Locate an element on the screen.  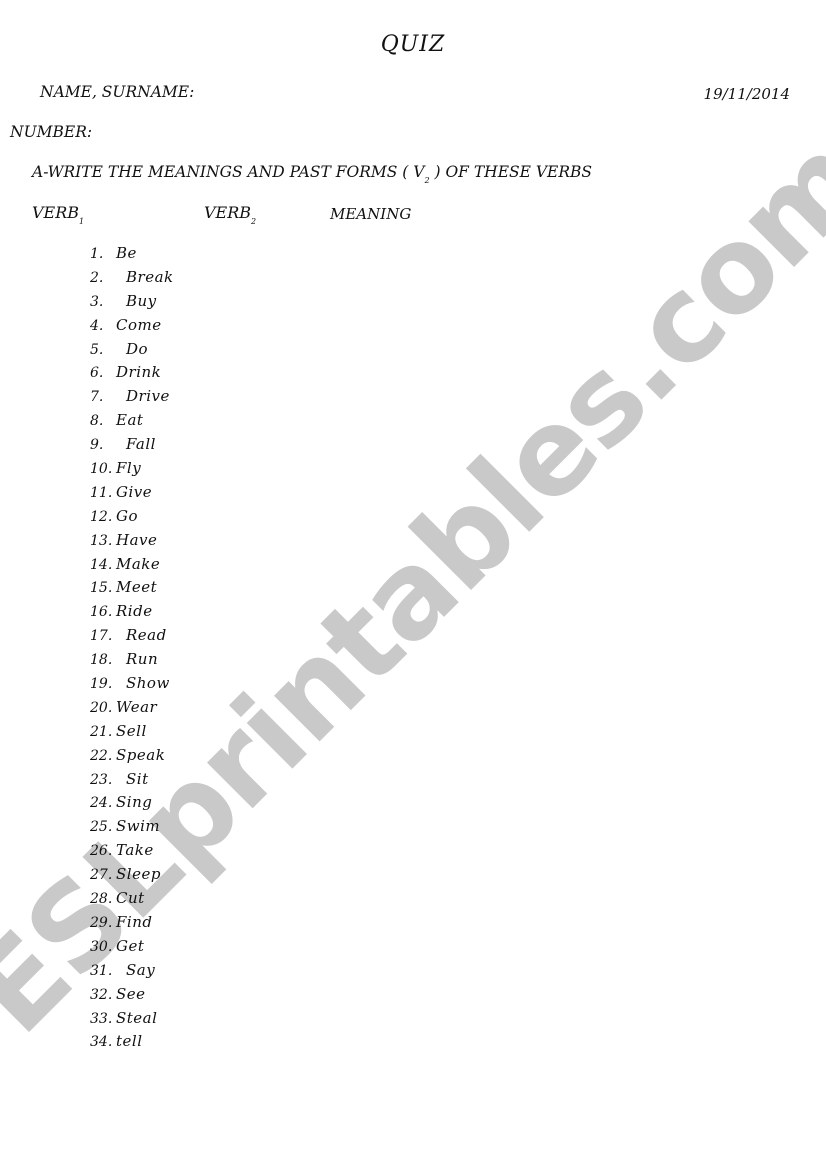
verb-word: Buy is located at coordinates (141, 300).